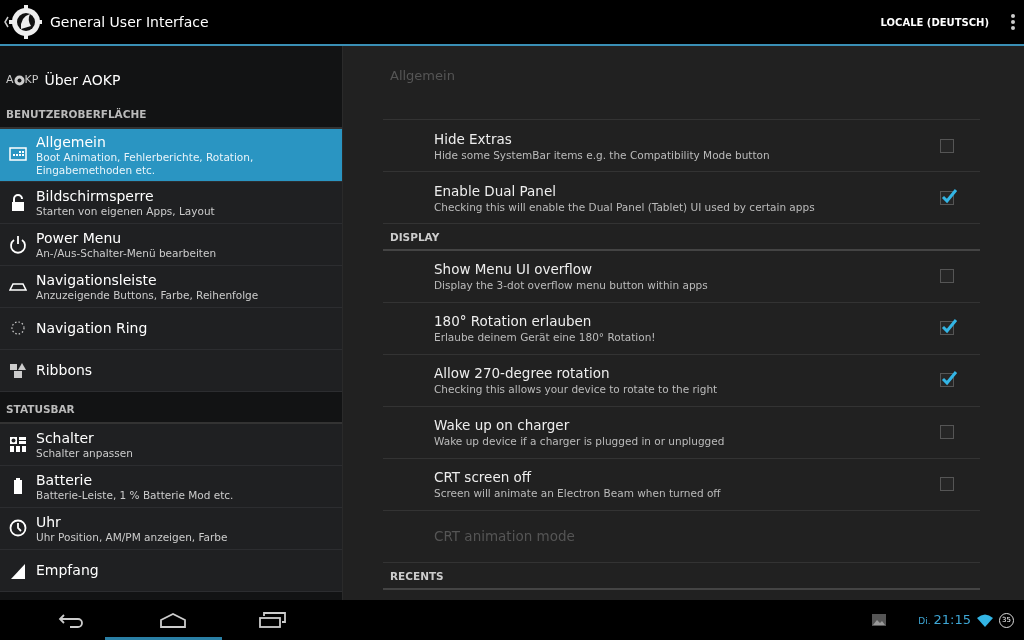 The image size is (1024, 640). Describe the element at coordinates (92, 328) in the screenshot. I see `item-title: Navigation Ring` at that location.